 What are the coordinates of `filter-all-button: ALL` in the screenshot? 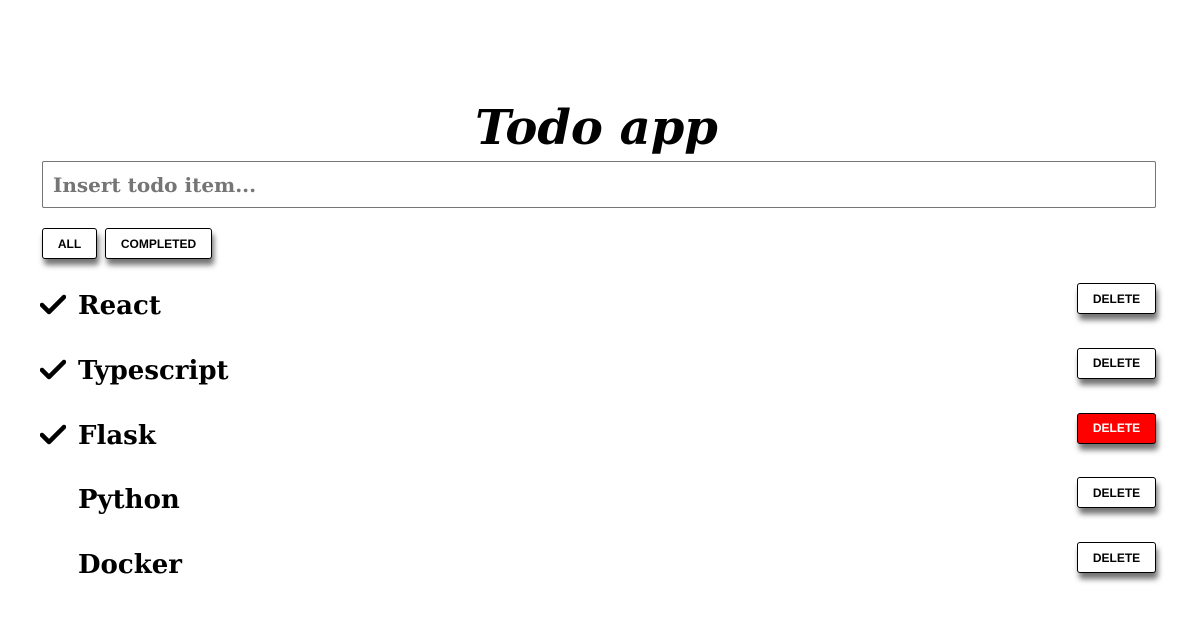 It's located at (69, 243).